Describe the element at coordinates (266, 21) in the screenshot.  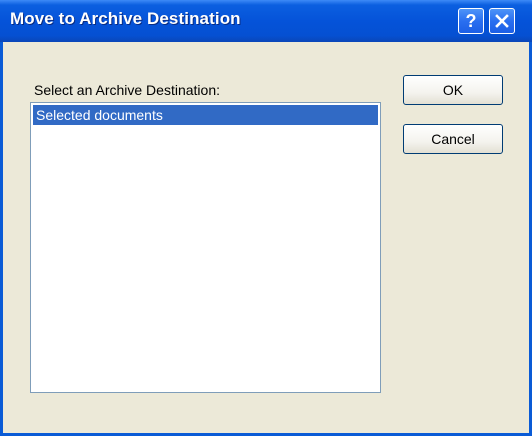
I see `title-bar: Move to Archive Destination ?` at that location.